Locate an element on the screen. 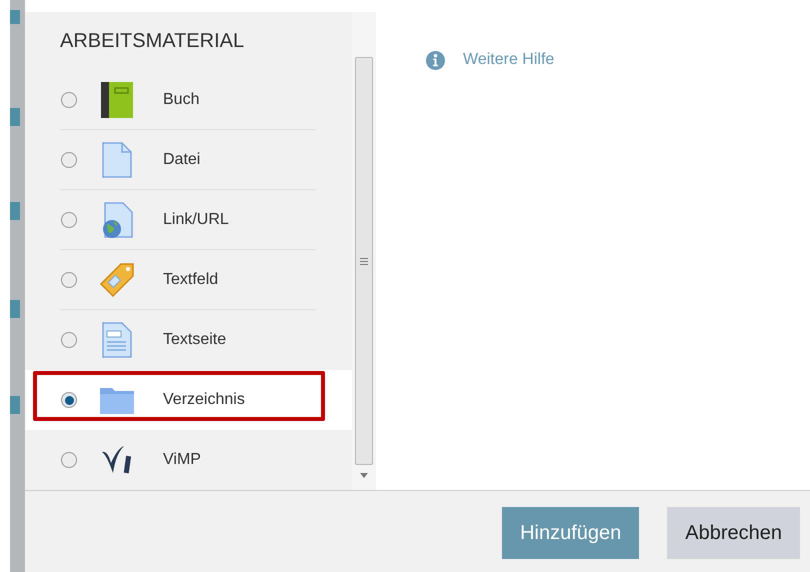 This screenshot has height=572, width=810. module-option: Textfeld is located at coordinates (188, 280).